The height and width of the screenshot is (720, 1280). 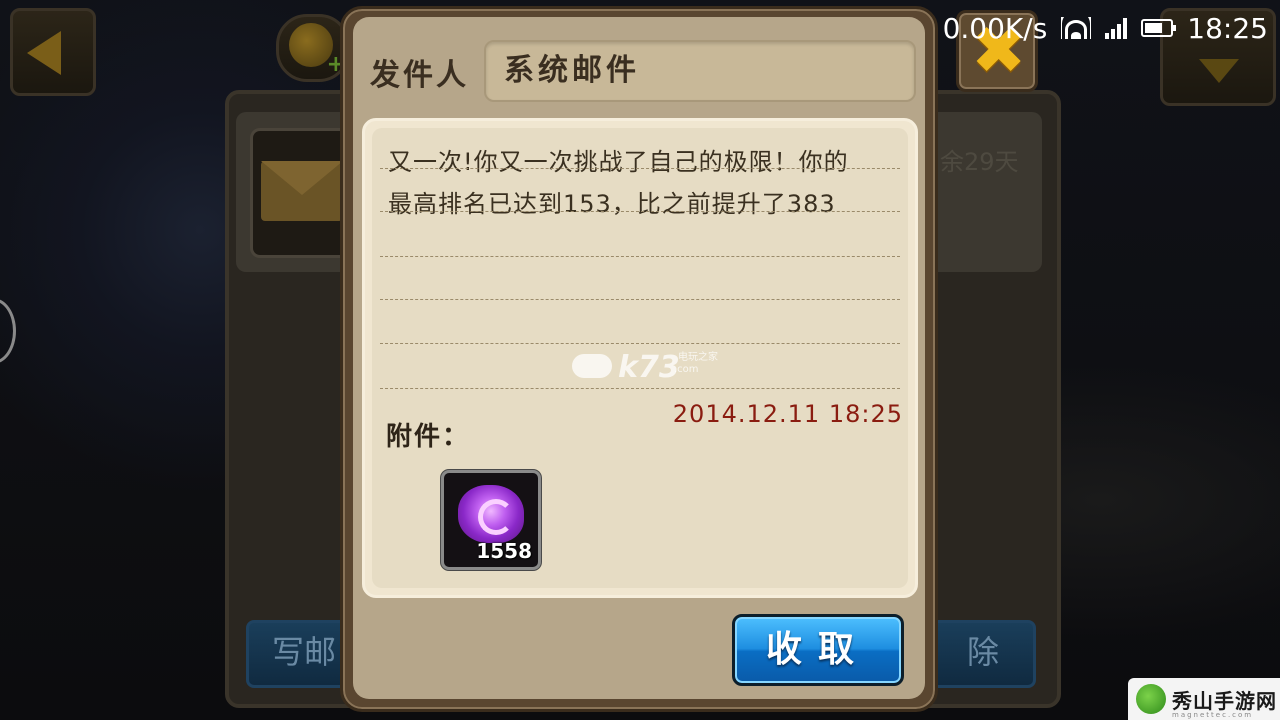 I want to click on mail-thumbnail, so click(x=302, y=193).